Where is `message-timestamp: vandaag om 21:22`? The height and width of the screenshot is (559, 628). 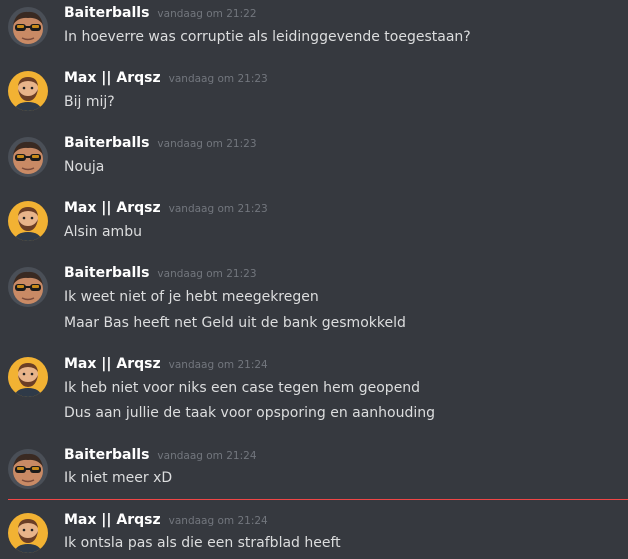 message-timestamp: vandaag om 21:22 is located at coordinates (207, 14).